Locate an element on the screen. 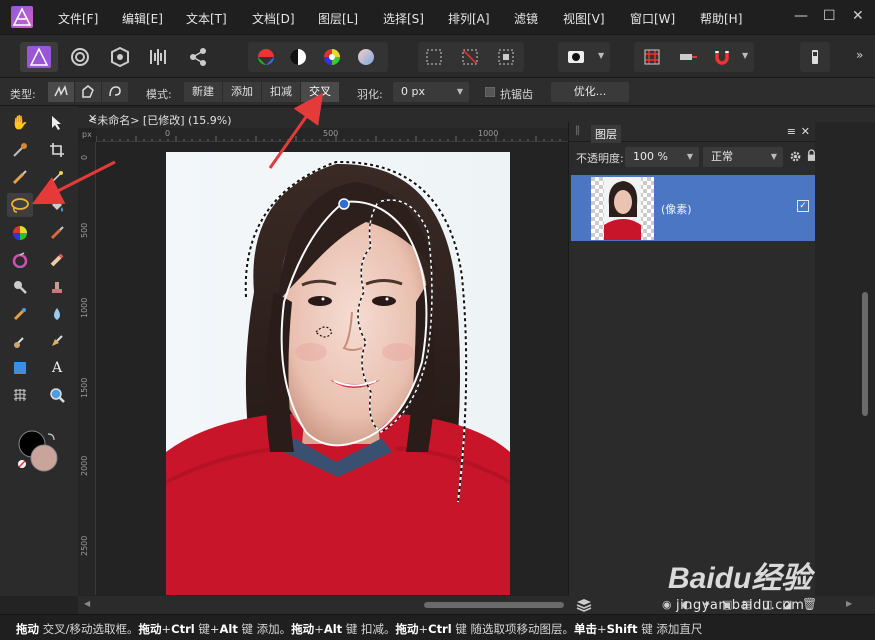  mode-add-button: 添加 is located at coordinates (242, 92).